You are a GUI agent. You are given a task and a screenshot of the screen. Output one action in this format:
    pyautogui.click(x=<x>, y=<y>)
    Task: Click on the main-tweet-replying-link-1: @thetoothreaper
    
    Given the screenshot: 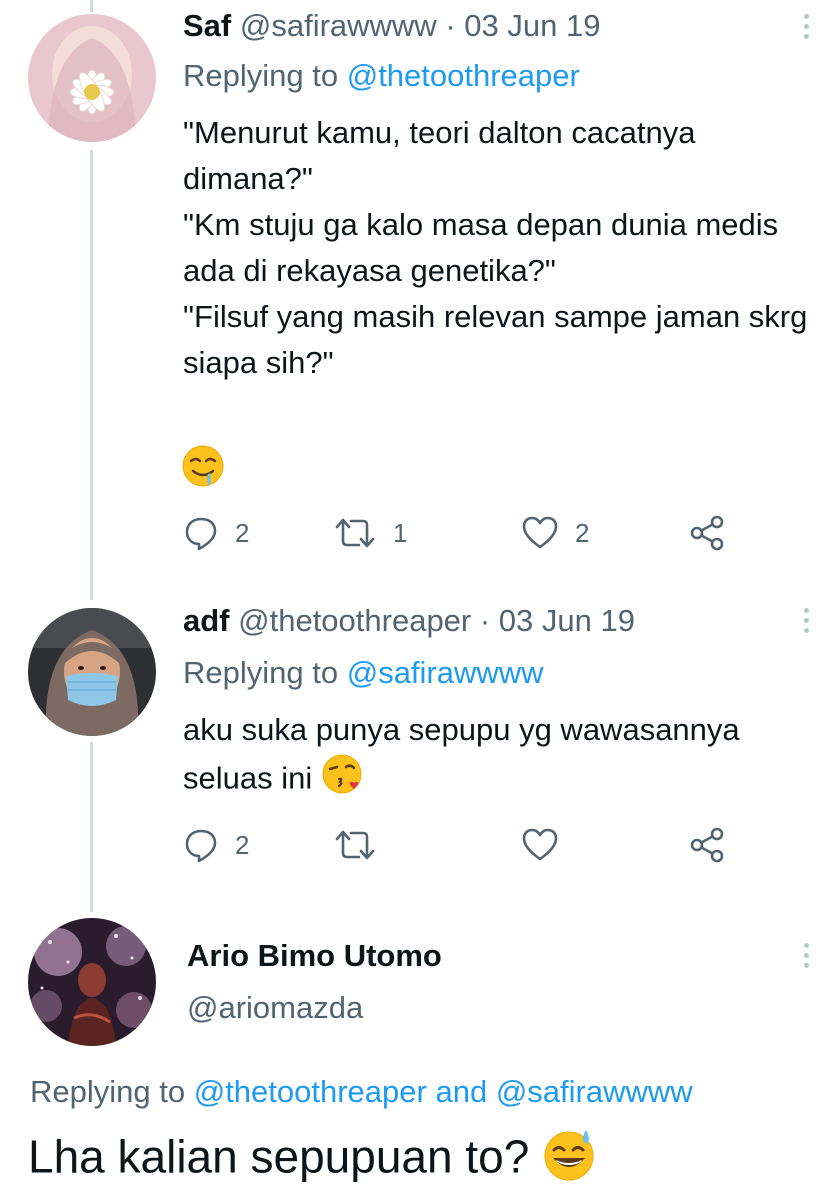 What is the action you would take?
    pyautogui.click(x=310, y=1091)
    